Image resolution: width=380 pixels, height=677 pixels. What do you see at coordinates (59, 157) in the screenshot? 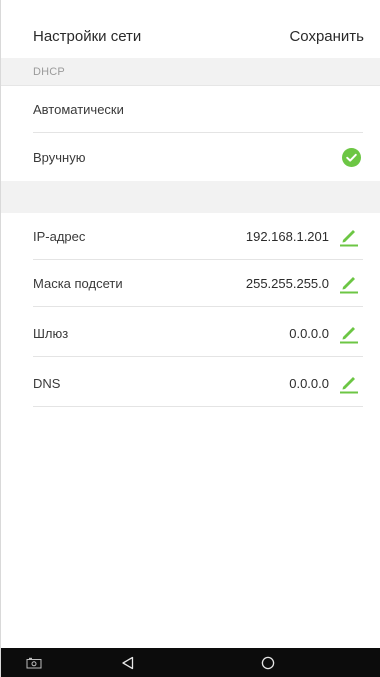
I see `option-manual-label: Вручную` at bounding box center [59, 157].